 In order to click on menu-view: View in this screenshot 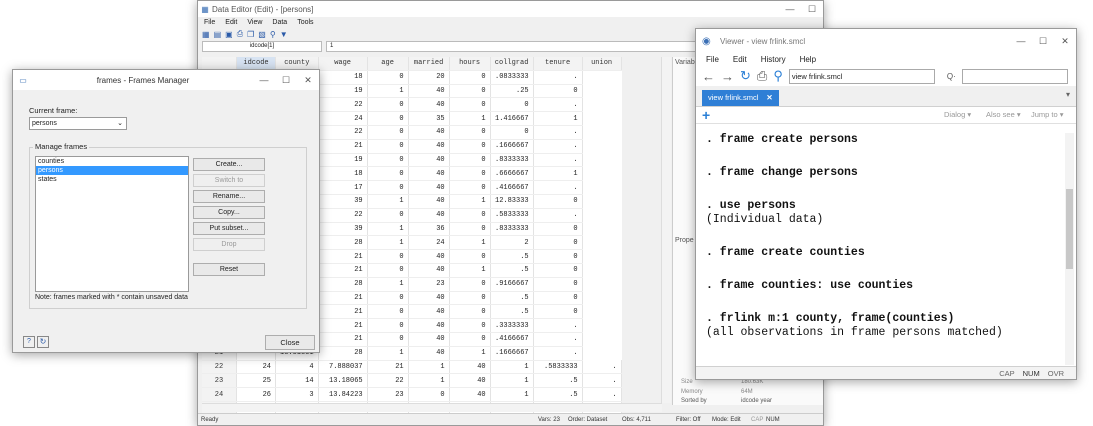, I will do `click(254, 22)`.